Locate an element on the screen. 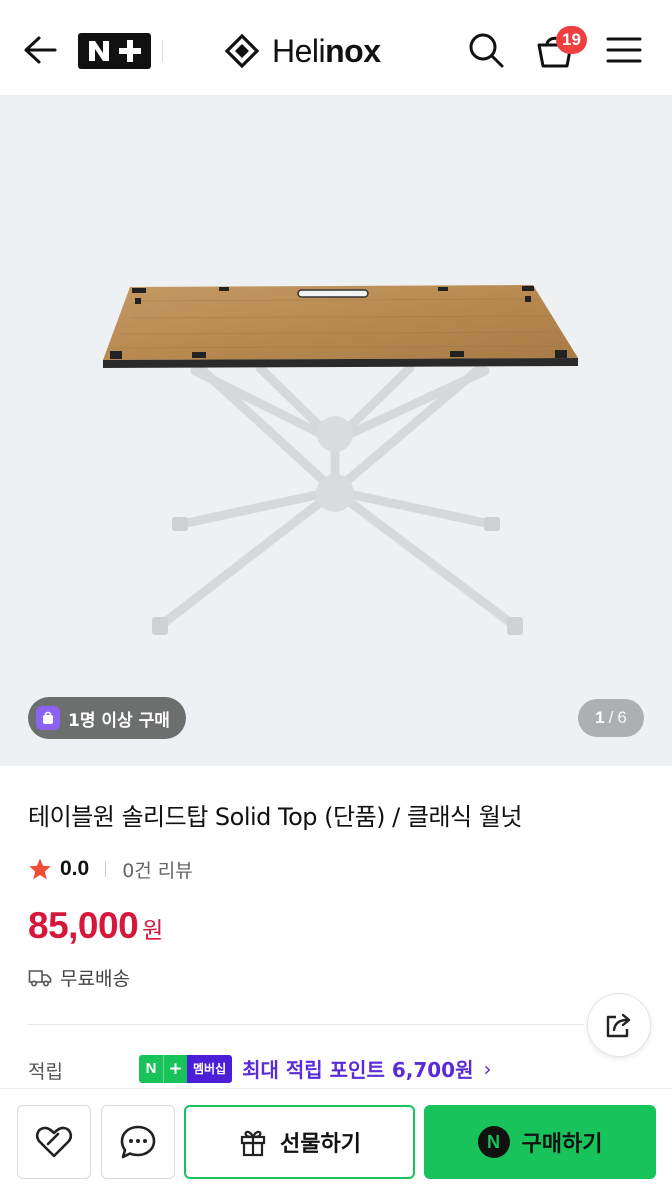 This screenshot has width=672, height=1200. gift-button-label: 선물하기 is located at coordinates (320, 1144).